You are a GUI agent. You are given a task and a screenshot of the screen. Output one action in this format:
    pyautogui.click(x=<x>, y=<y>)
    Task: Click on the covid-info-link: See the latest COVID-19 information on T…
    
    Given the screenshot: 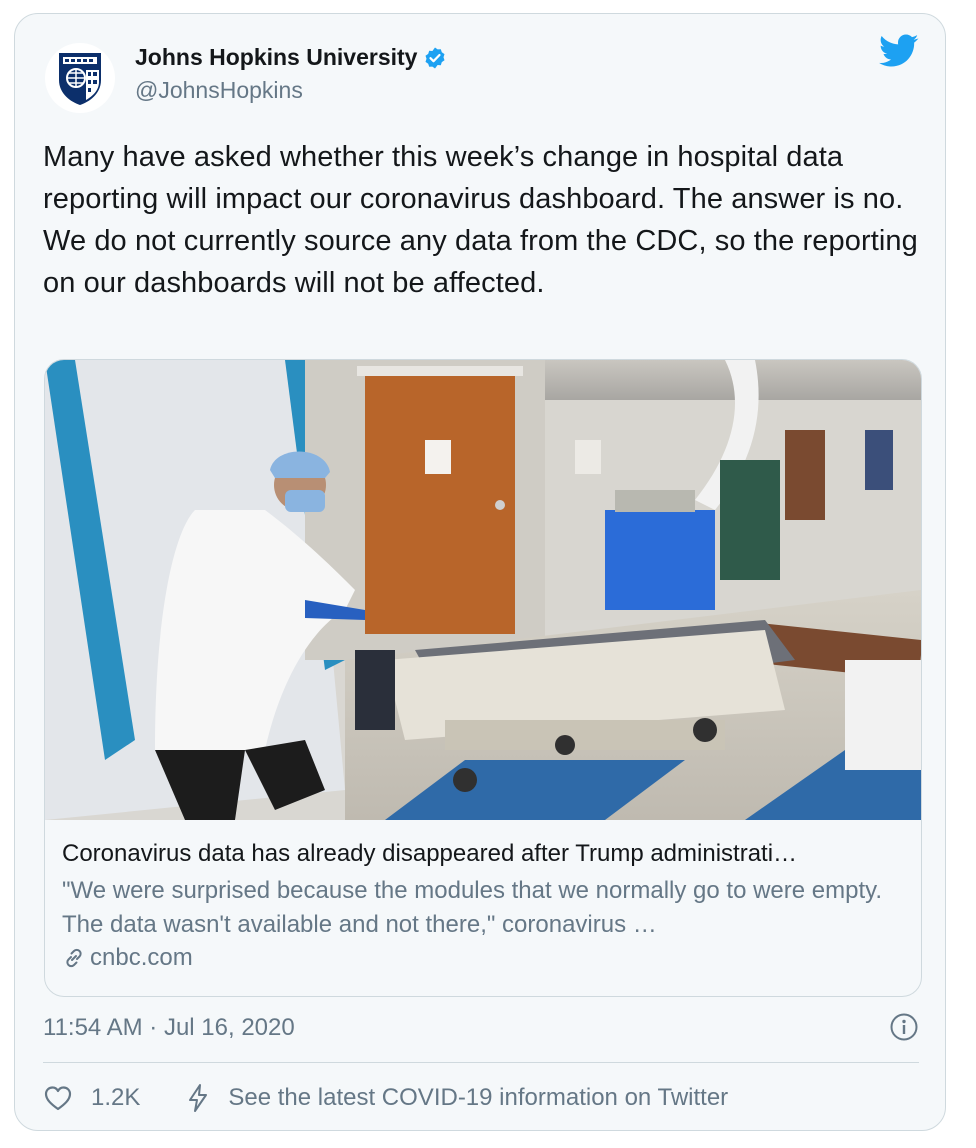 What is the action you would take?
    pyautogui.click(x=478, y=1098)
    